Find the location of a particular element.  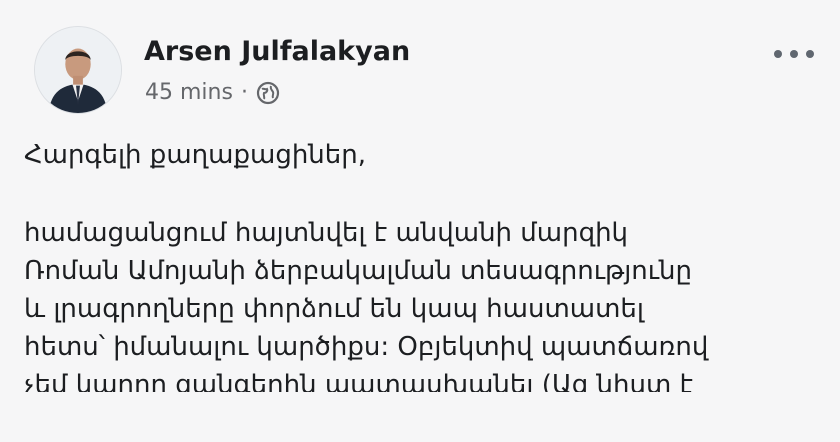

post-body-line: չեմ կարող զանգերին պատասխանել (Ազ նիստ է is located at coordinates (358, 381).